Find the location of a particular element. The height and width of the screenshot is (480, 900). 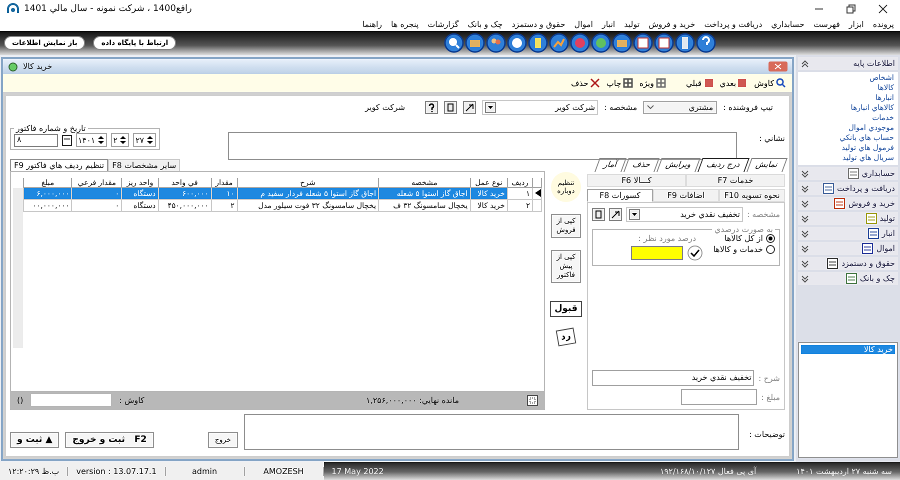

month-spinner: ۲ is located at coordinates (120, 140).